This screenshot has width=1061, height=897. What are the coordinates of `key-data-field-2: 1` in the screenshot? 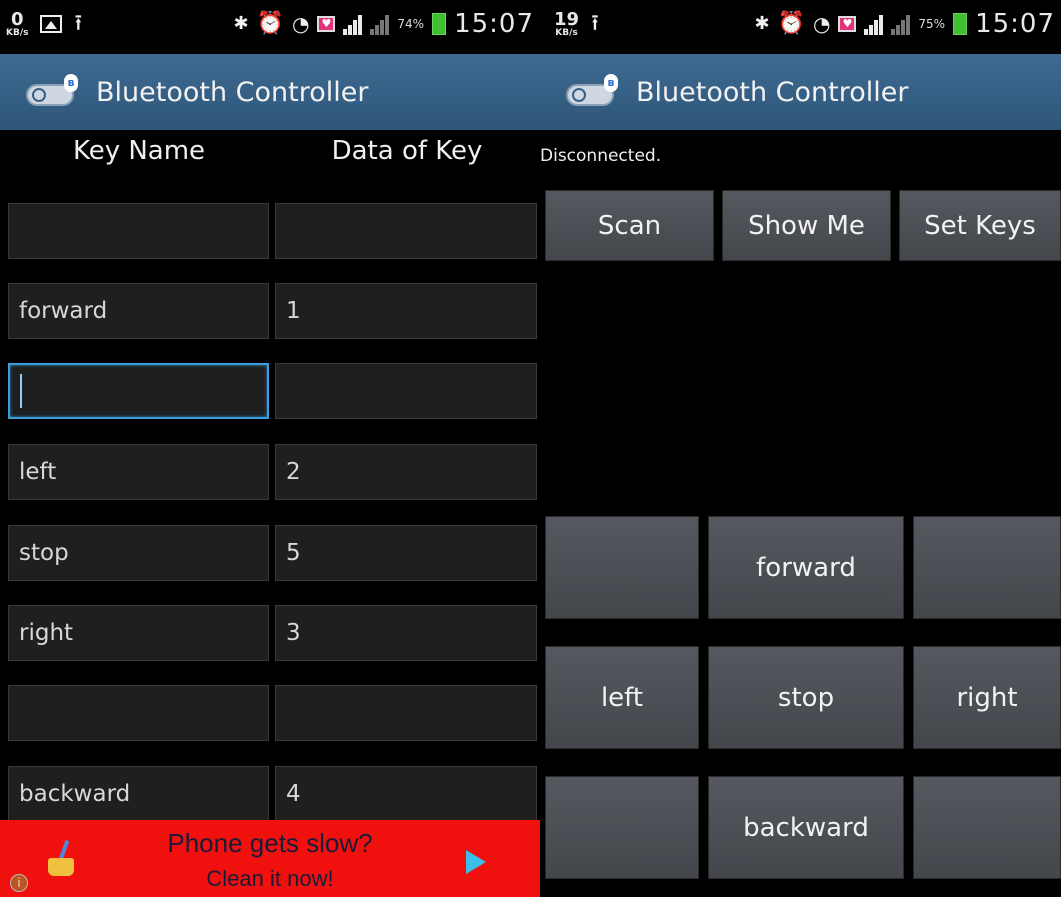 It's located at (406, 311).